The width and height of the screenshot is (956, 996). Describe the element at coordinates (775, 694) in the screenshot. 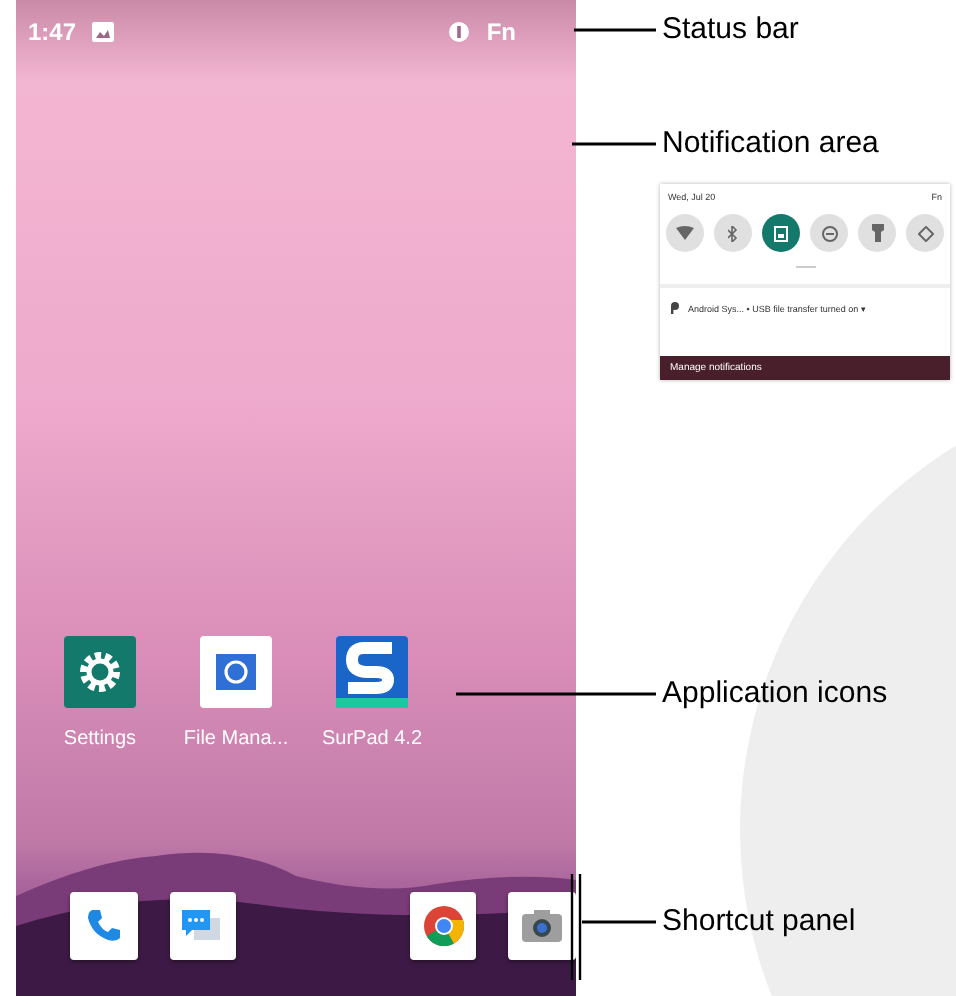

I see `callout-label: Application icons` at that location.